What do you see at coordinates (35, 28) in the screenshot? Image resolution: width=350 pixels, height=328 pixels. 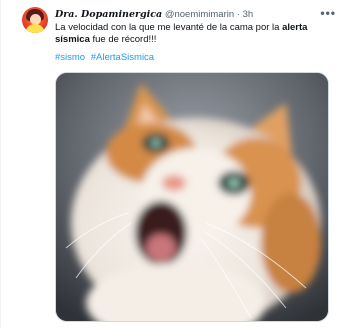 I see `avatar-body` at bounding box center [35, 28].